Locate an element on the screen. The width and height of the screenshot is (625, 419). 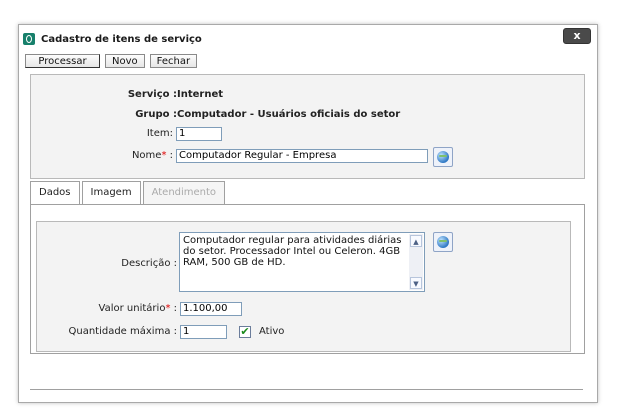
processar-button: Processar is located at coordinates (62, 61).